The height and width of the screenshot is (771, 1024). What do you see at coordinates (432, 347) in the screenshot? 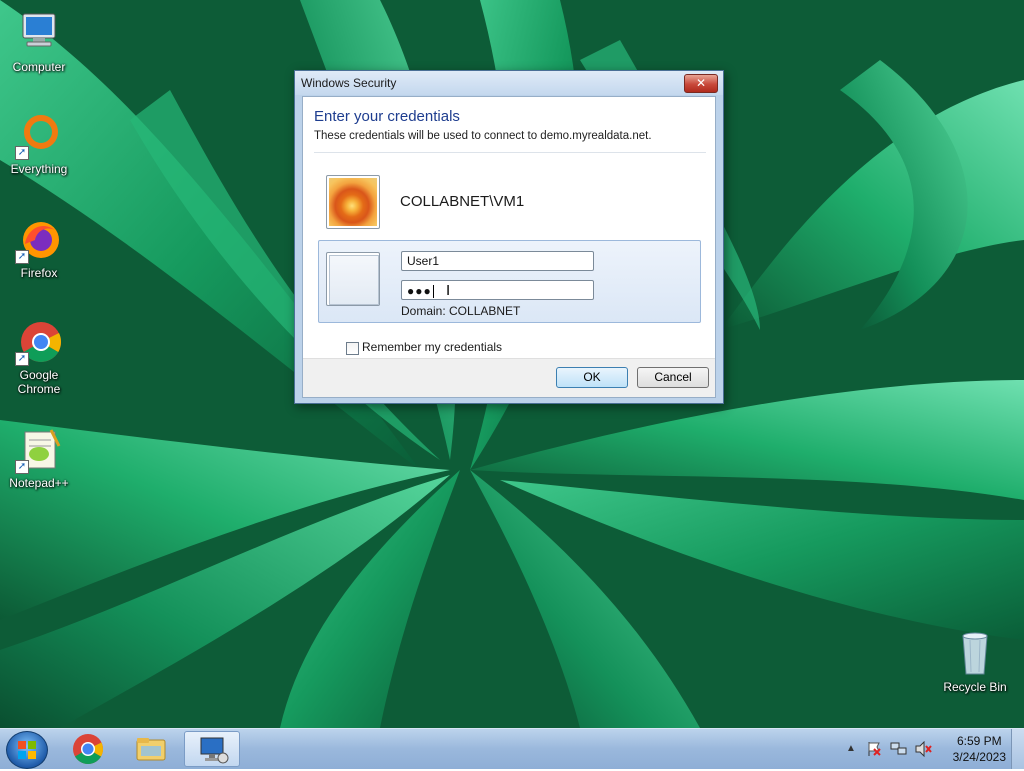
I see `remember-credentials-label: Remember my credentials` at bounding box center [432, 347].